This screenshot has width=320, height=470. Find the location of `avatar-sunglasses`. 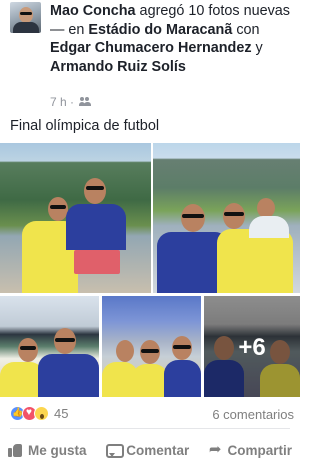

avatar-sunglasses is located at coordinates (26, 13).